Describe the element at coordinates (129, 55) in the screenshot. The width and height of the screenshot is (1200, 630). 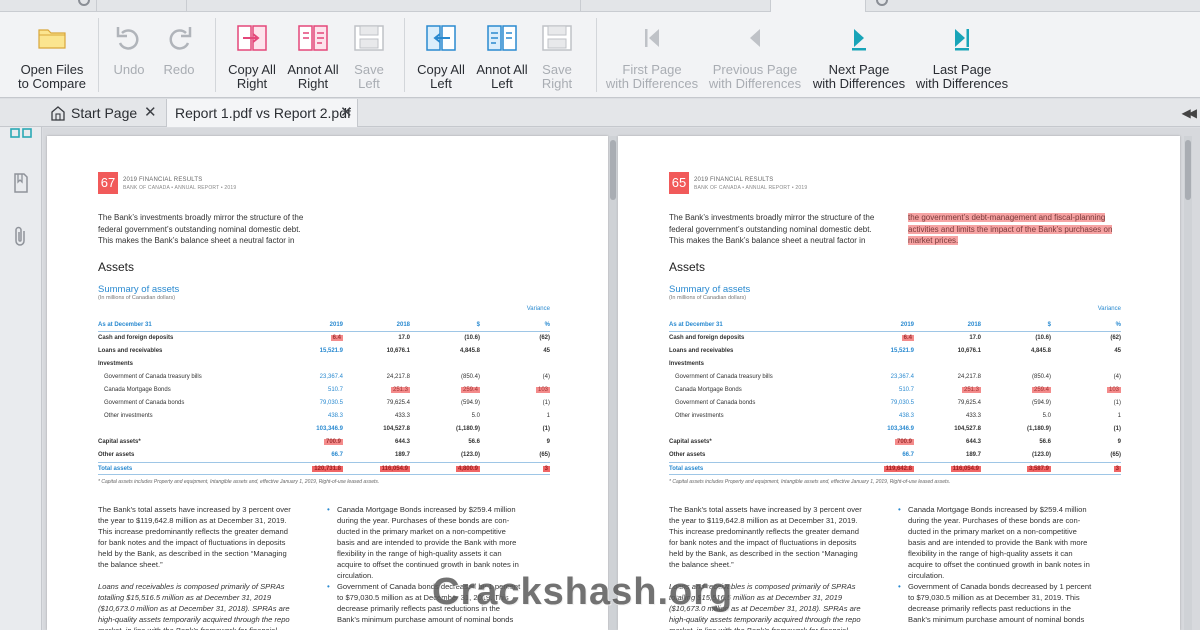
I see `undo-button: Undo` at that location.